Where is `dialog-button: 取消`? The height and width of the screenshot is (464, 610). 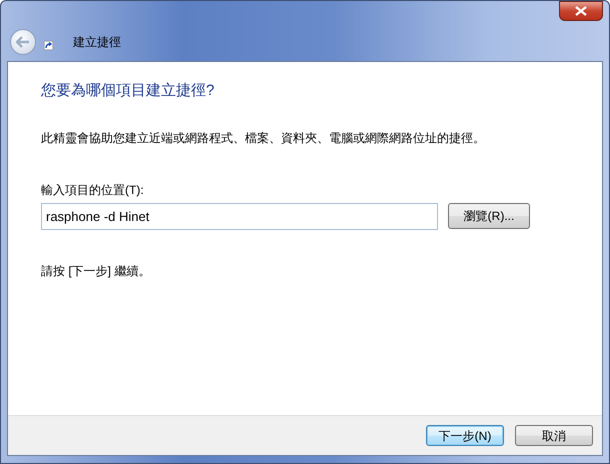
dialog-button: 取消 is located at coordinates (554, 435).